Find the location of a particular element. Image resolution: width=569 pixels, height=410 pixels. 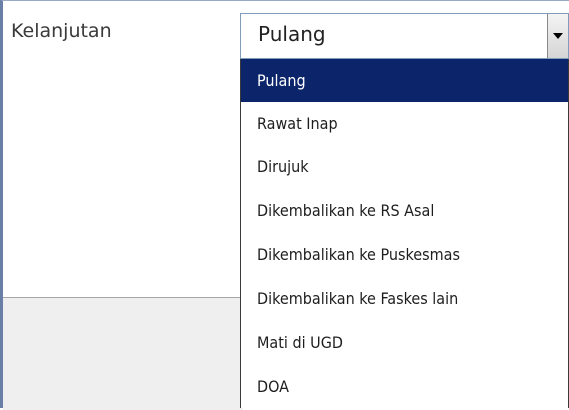

dropdown-arrow-button is located at coordinates (557, 36).